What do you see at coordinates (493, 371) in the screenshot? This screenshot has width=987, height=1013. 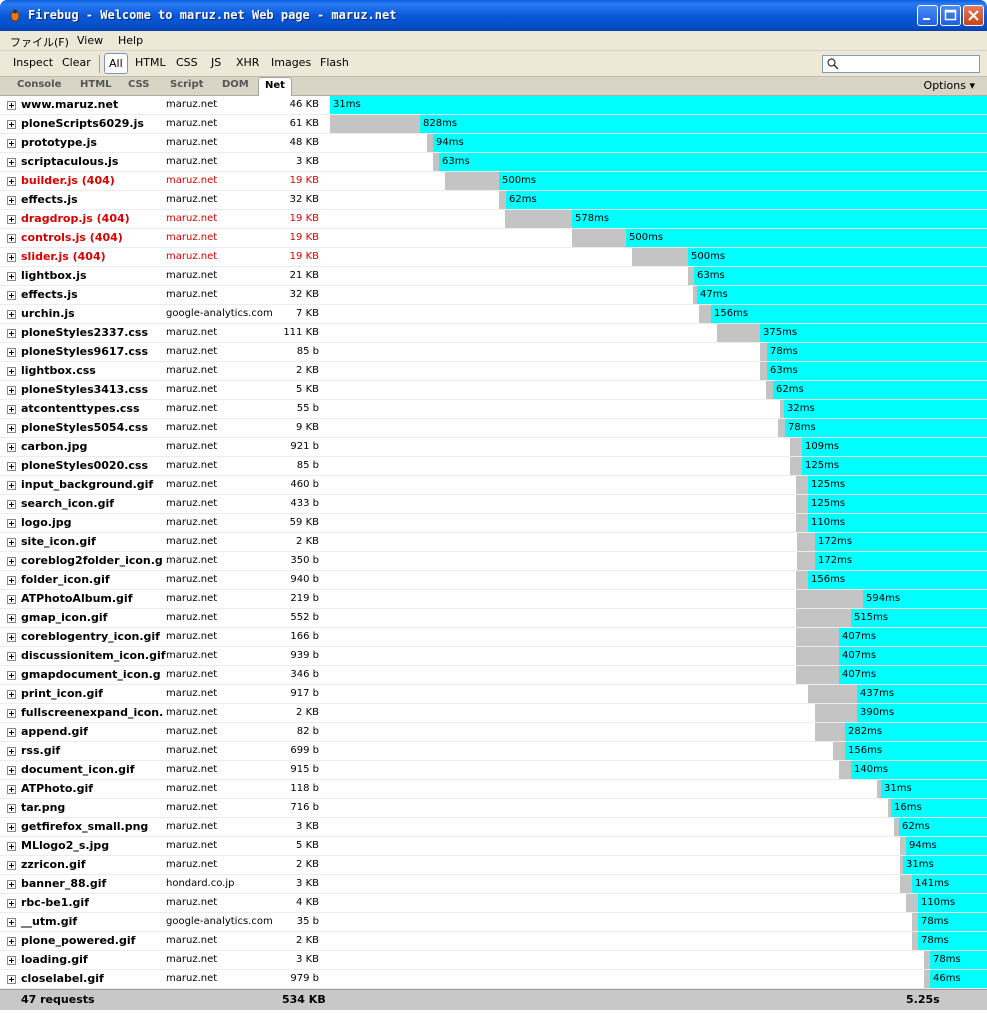 I see `request-row: lightbox.css maruz.net 2 KB 63ms` at bounding box center [493, 371].